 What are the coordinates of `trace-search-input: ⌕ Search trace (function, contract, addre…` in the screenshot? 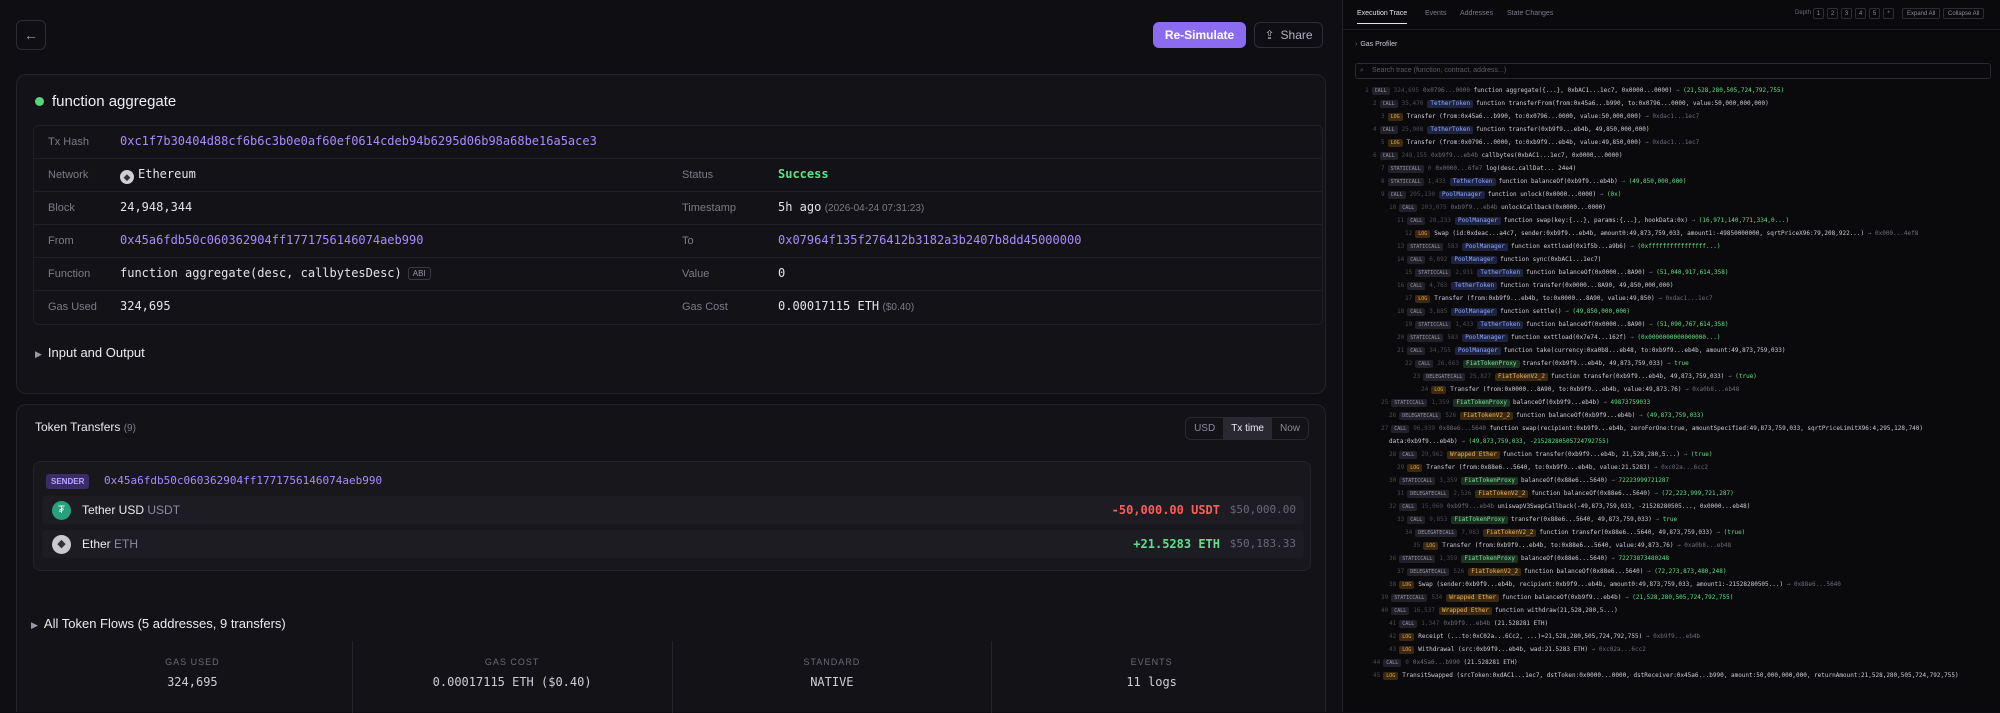 It's located at (1673, 71).